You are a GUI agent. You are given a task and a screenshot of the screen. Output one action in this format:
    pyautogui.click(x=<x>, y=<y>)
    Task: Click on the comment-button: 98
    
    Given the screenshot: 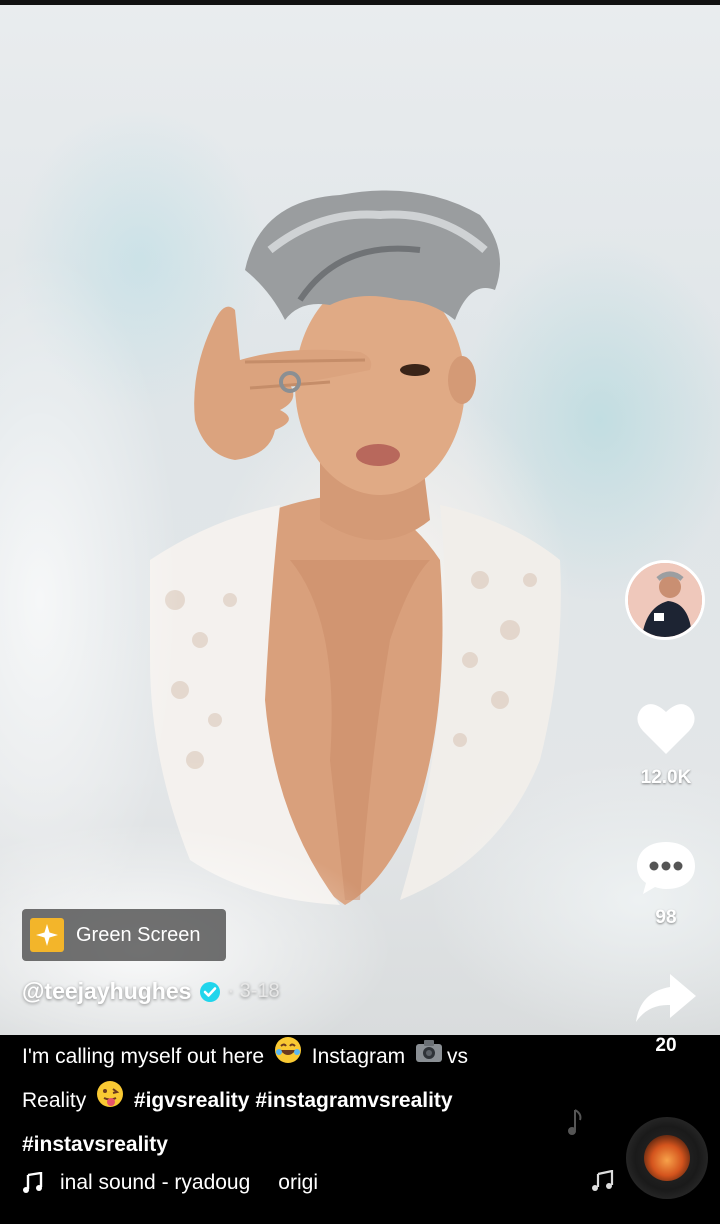 What is the action you would take?
    pyautogui.click(x=666, y=883)
    